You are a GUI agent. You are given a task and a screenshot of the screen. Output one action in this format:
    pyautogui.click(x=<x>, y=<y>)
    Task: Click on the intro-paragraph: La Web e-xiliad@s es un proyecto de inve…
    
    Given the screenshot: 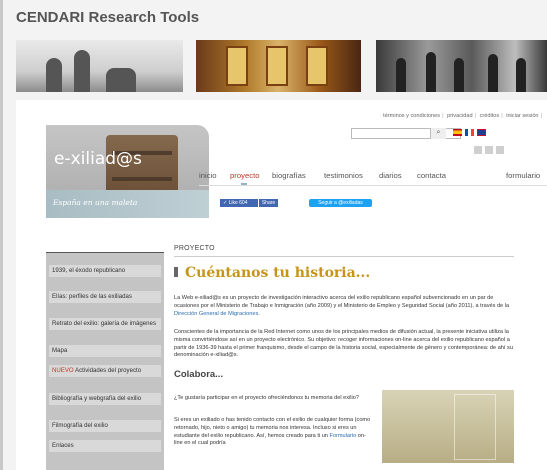 What is the action you would take?
    pyautogui.click(x=342, y=306)
    